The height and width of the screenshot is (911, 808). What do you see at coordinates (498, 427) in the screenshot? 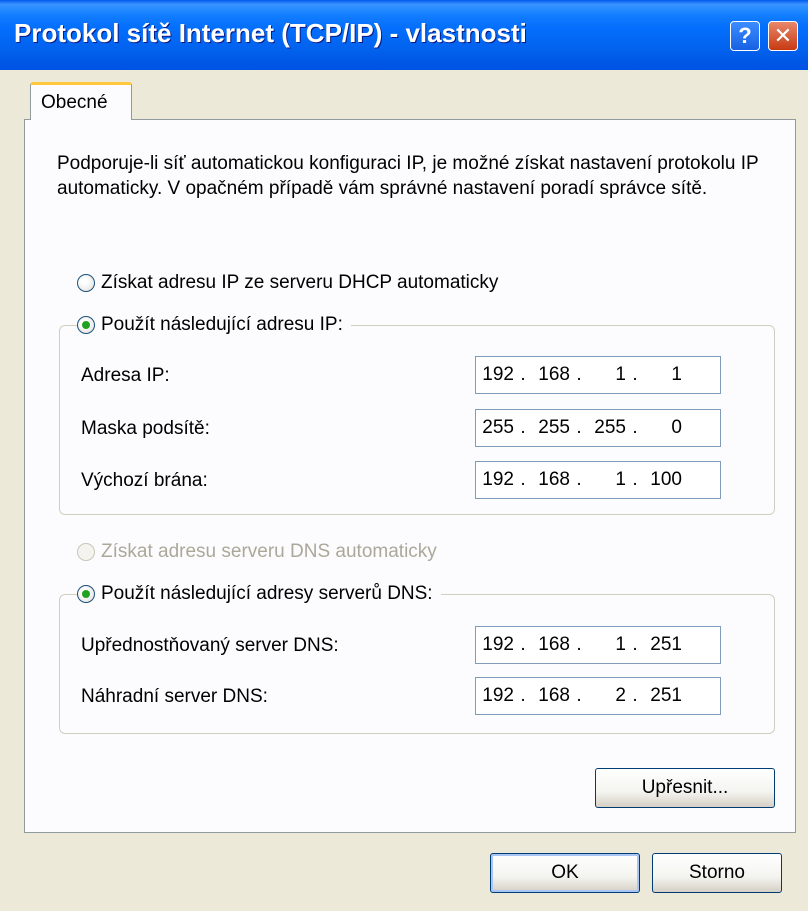
I see `octet-1: 255` at bounding box center [498, 427].